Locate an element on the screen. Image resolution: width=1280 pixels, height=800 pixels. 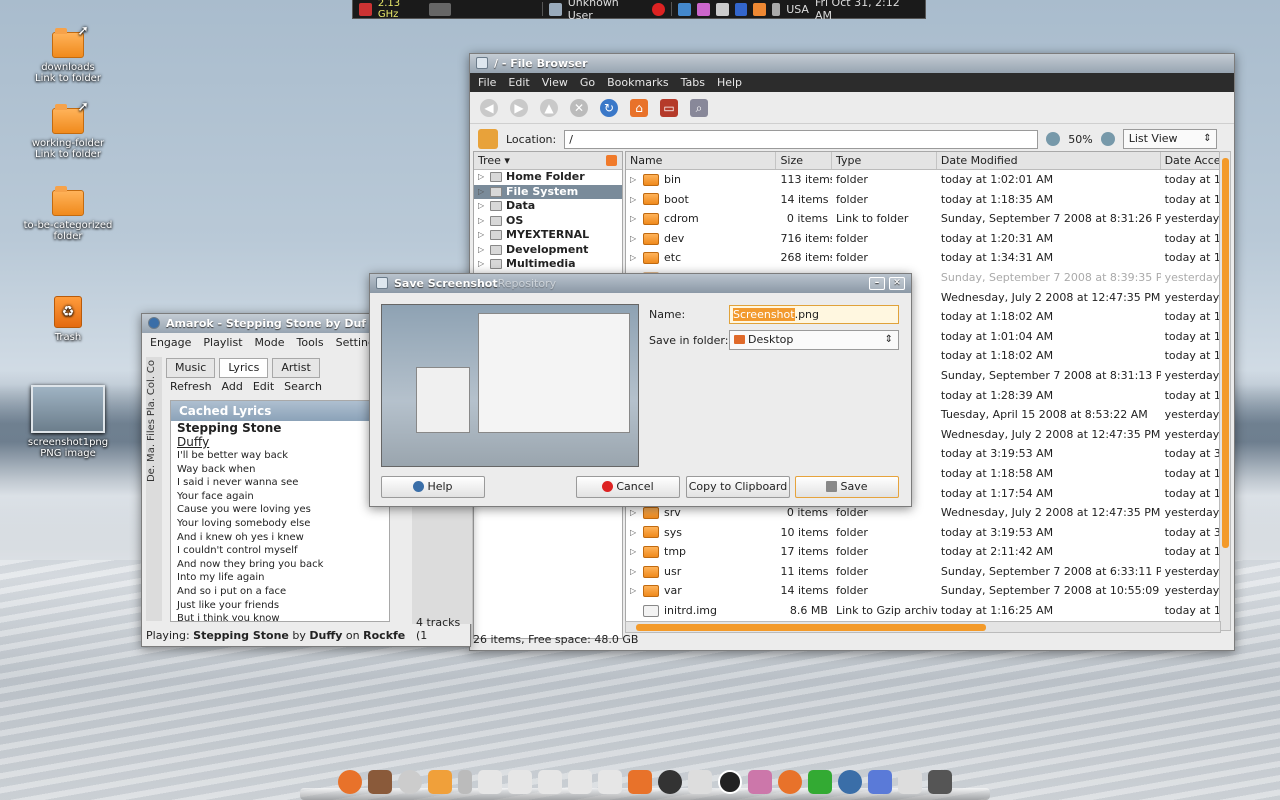
search-button: Search is located at coordinates (303, 386).